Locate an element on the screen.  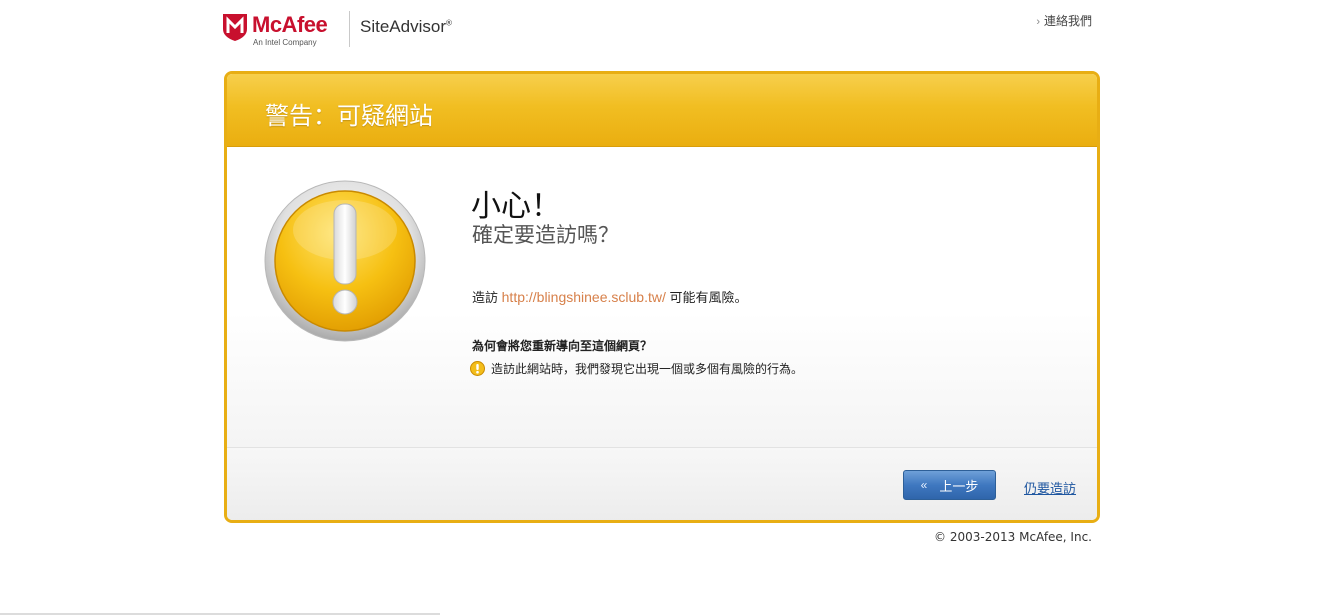
mcafee-shield-icon is located at coordinates (235, 27).